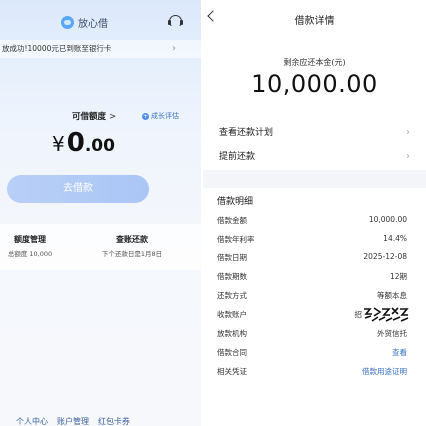  What do you see at coordinates (314, 133) in the screenshot?
I see `repayment-plan-item: 查看还款计划 ›` at bounding box center [314, 133].